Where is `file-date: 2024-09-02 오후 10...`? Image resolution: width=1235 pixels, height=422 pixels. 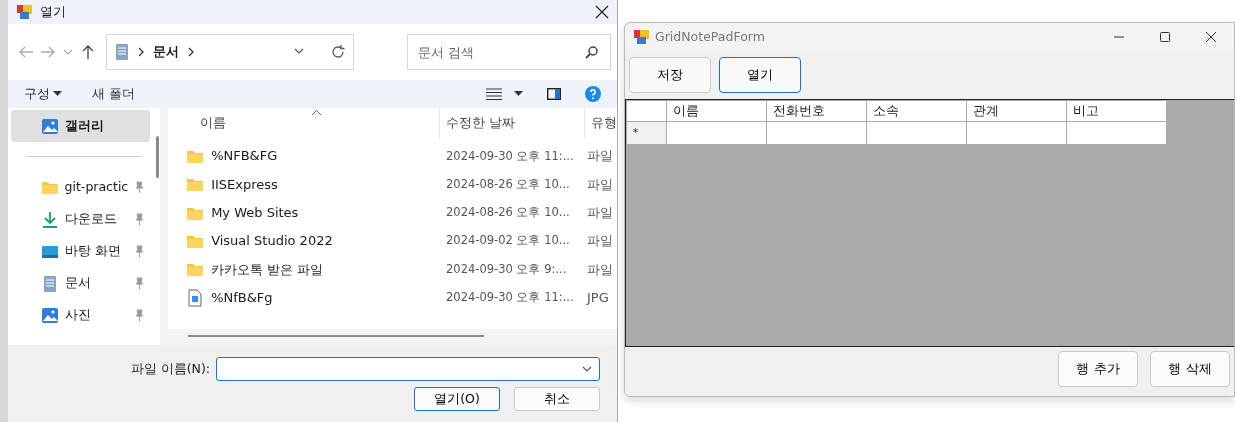
file-date: 2024-09-02 오후 10... is located at coordinates (508, 241).